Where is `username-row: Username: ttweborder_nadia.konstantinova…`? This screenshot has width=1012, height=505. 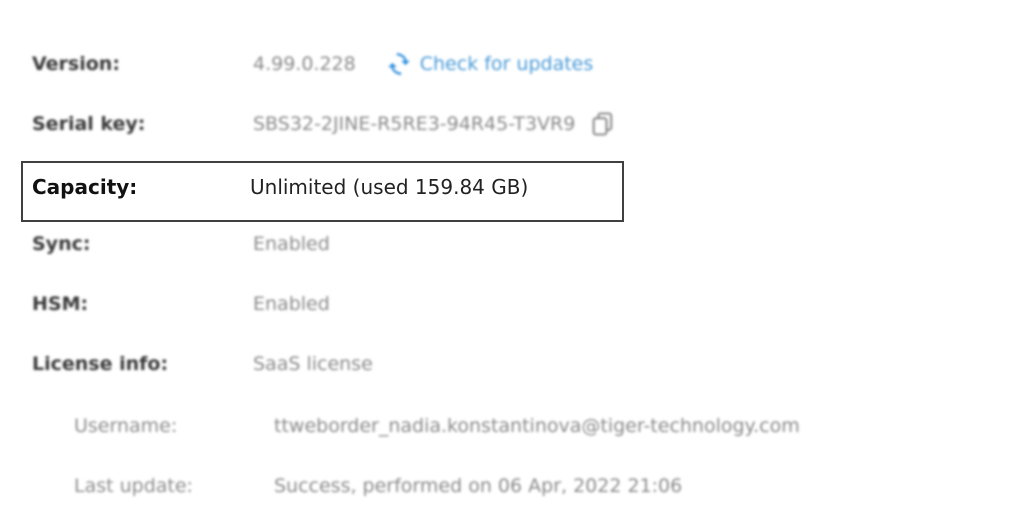
username-row: Username: ttweborder_nadia.konstantinova… is located at coordinates (437, 426).